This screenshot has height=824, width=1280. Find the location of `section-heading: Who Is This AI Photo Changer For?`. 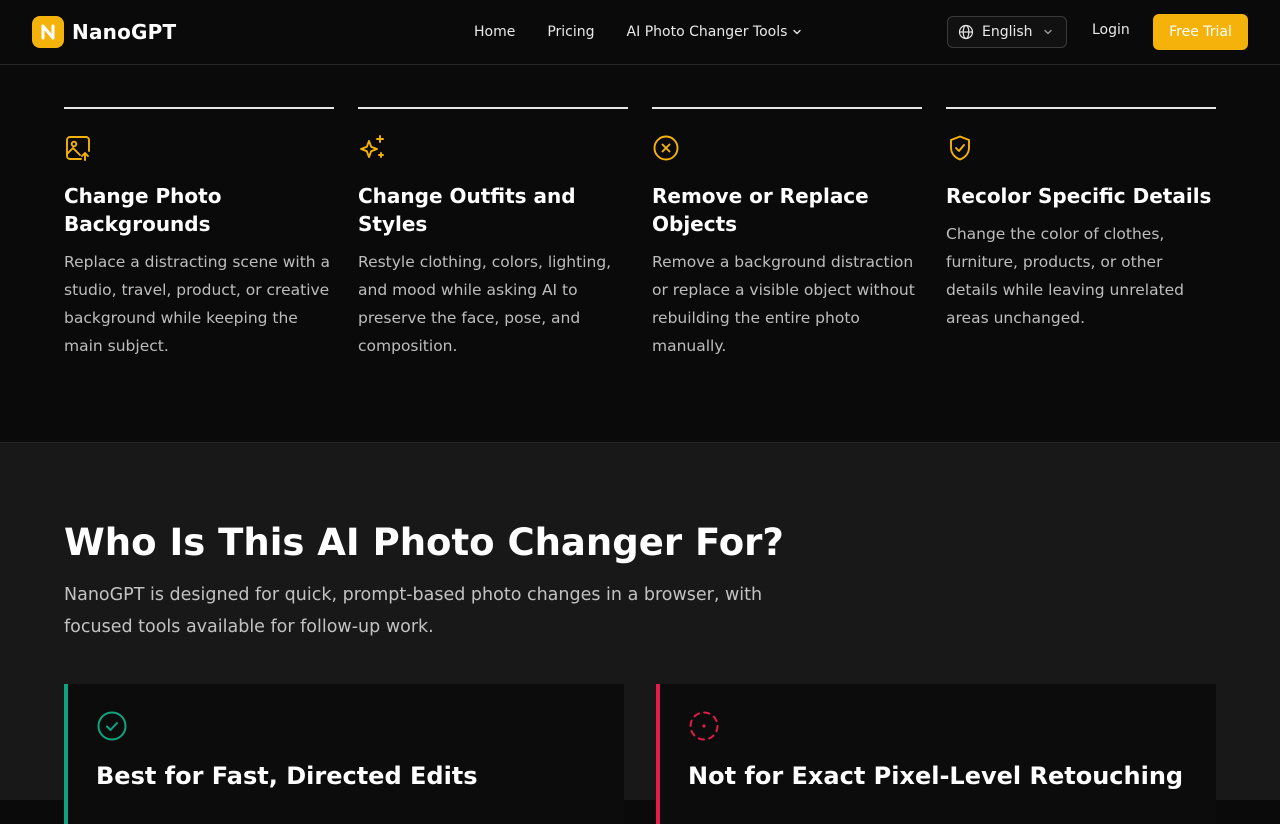

section-heading: Who Is This AI Photo Changer For? is located at coordinates (424, 542).